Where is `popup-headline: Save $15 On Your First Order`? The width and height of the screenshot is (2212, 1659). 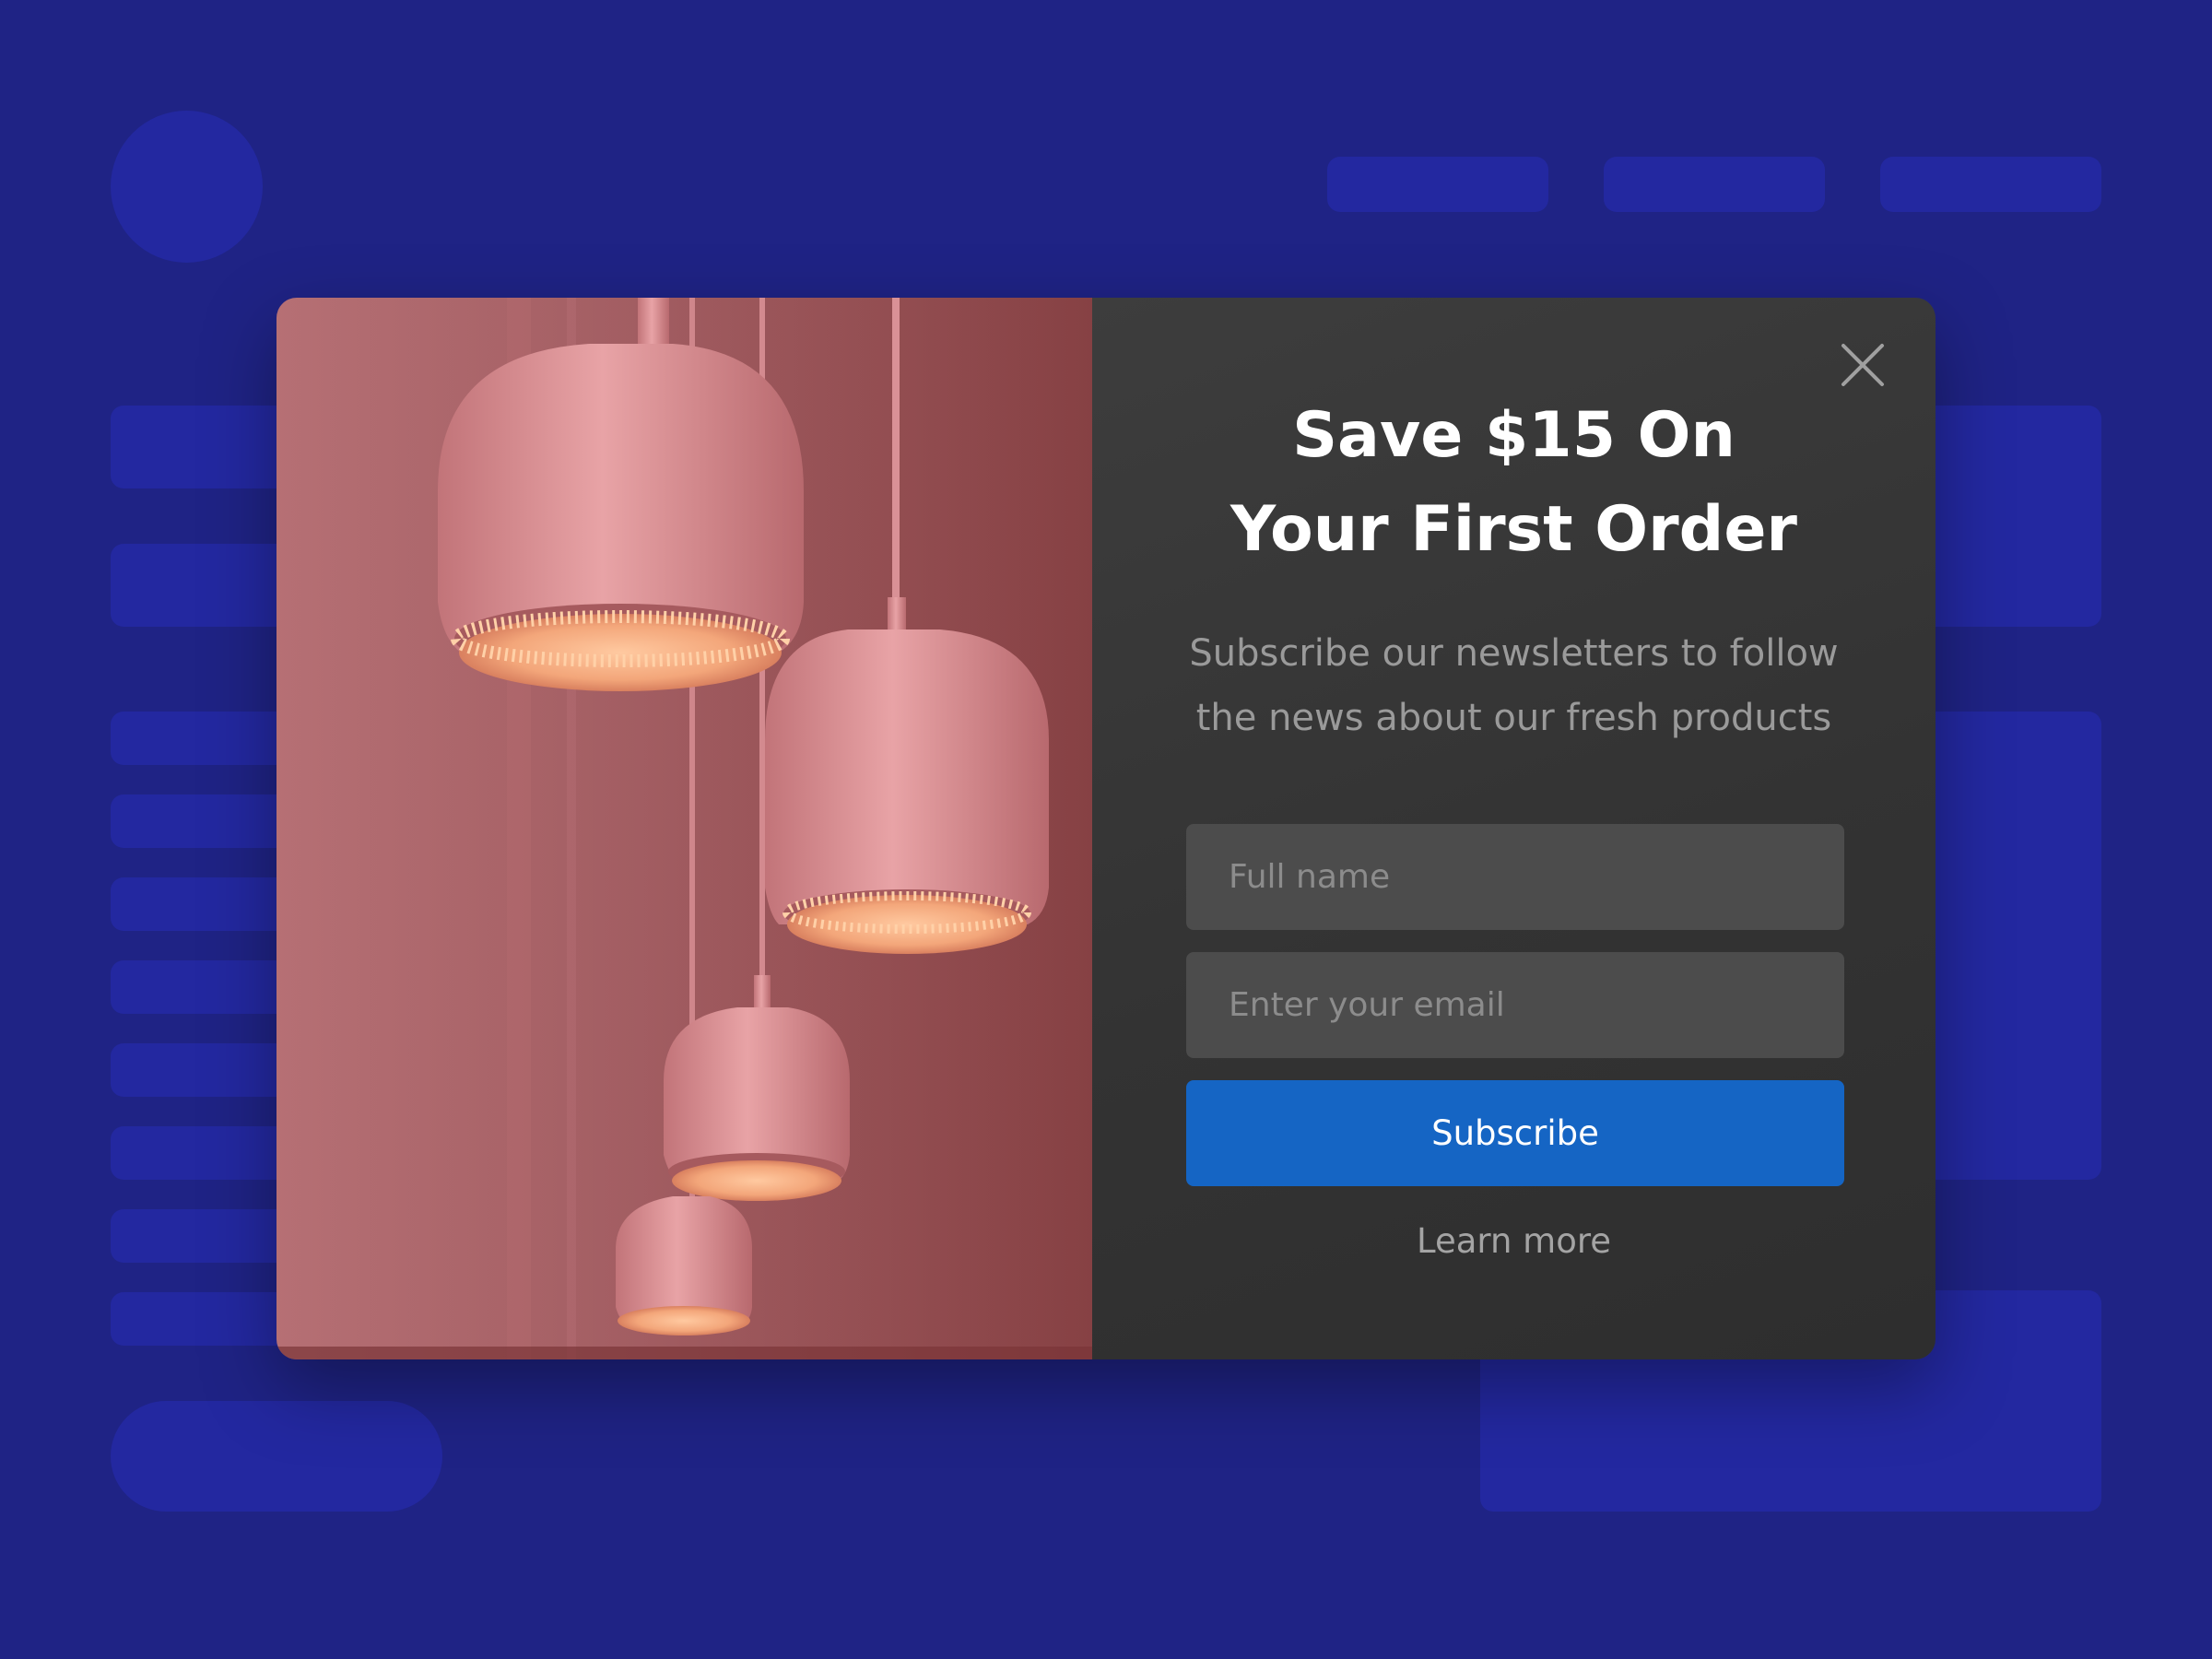
popup-headline: Save $15 On Your First Order is located at coordinates (1514, 483).